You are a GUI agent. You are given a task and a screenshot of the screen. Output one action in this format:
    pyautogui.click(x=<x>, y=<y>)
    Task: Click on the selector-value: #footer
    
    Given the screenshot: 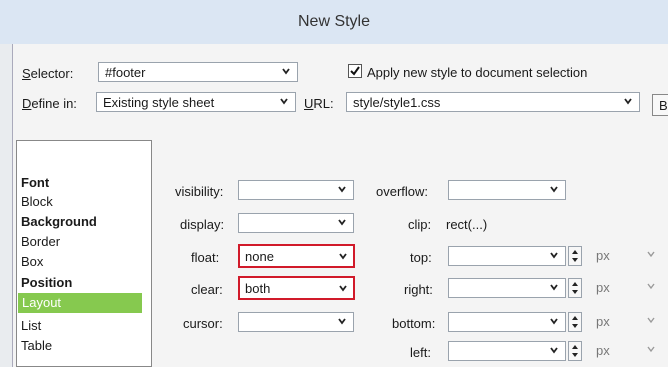 What is the action you would take?
    pyautogui.click(x=125, y=72)
    